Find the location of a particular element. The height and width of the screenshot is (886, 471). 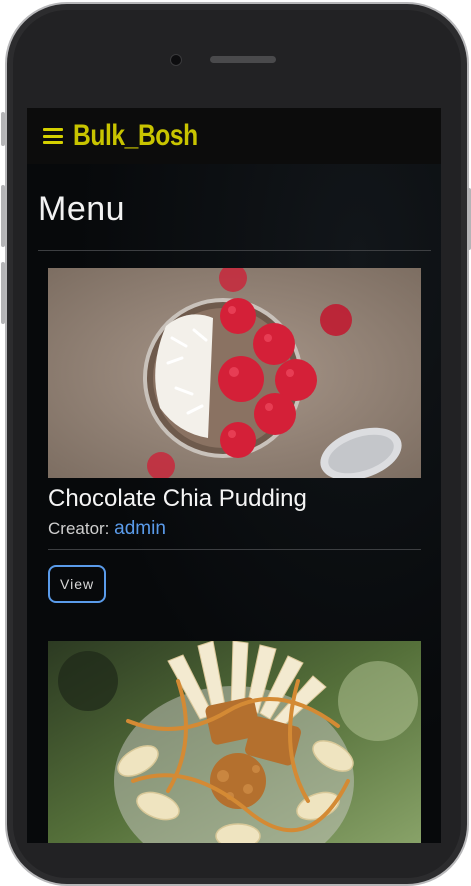

title-divider is located at coordinates (234, 250).